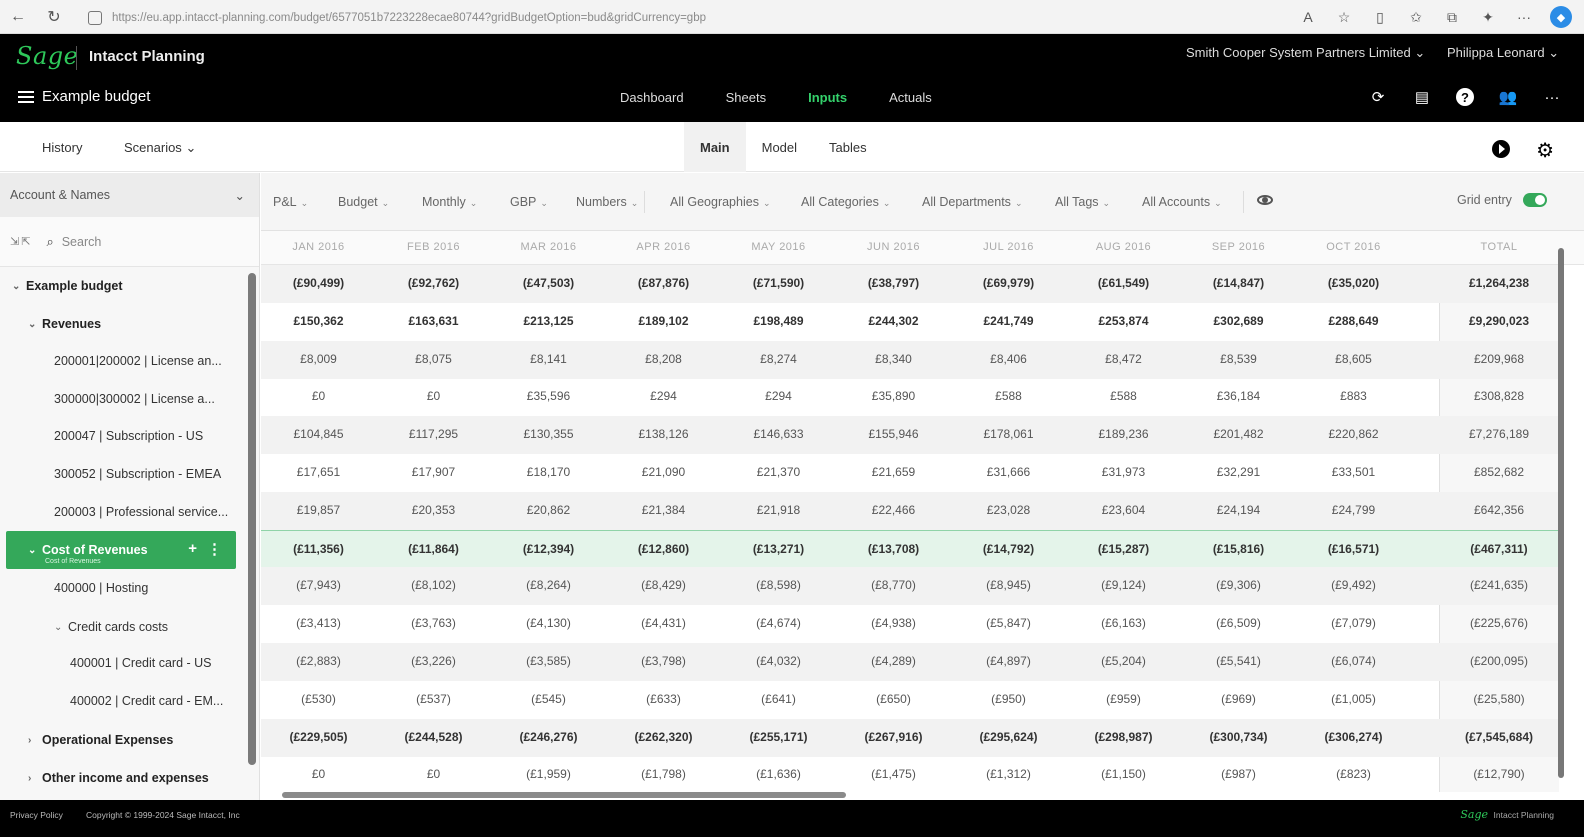 Image resolution: width=1584 pixels, height=837 pixels. What do you see at coordinates (548, 434) in the screenshot?
I see `table-cell: £130,355` at bounding box center [548, 434].